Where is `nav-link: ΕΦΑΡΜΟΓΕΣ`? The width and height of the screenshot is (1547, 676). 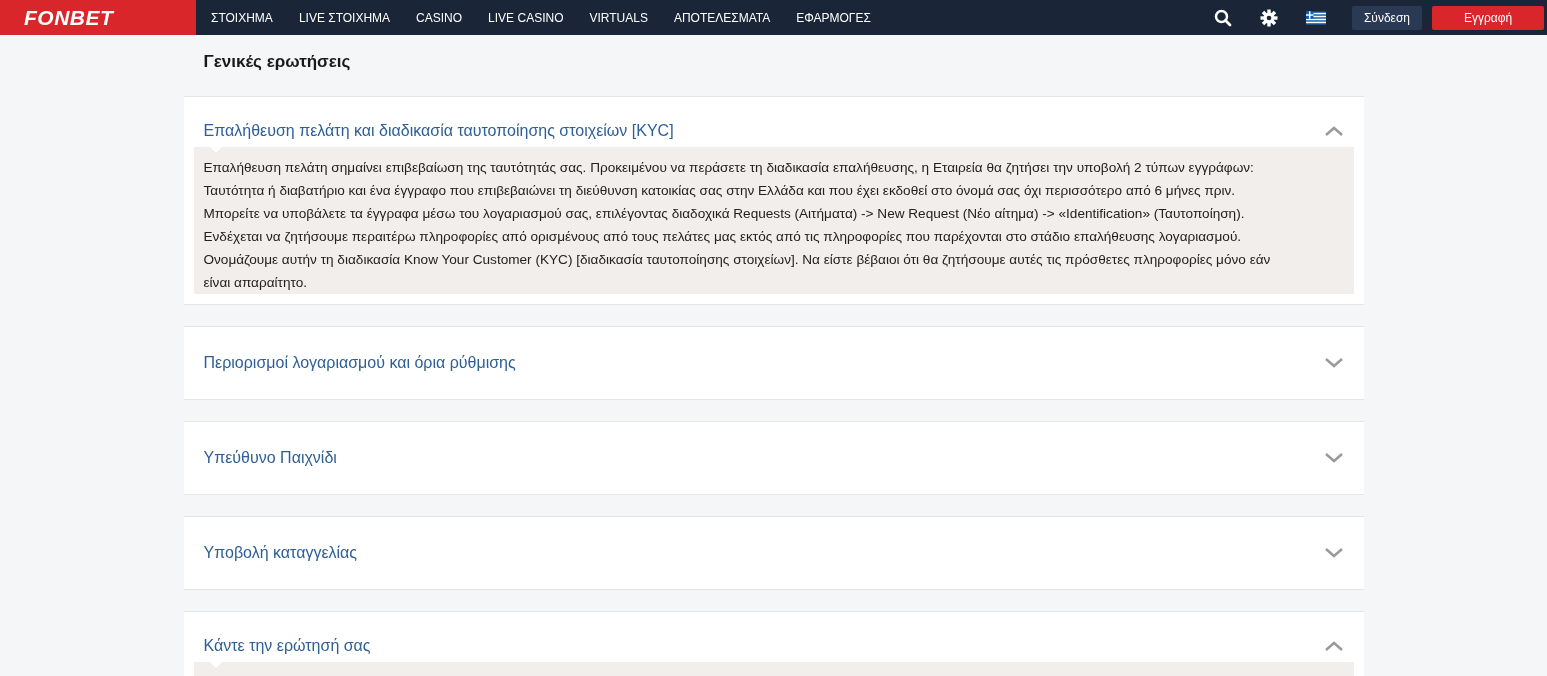 nav-link: ΕΦΑΡΜΟΓΕΣ is located at coordinates (833, 17).